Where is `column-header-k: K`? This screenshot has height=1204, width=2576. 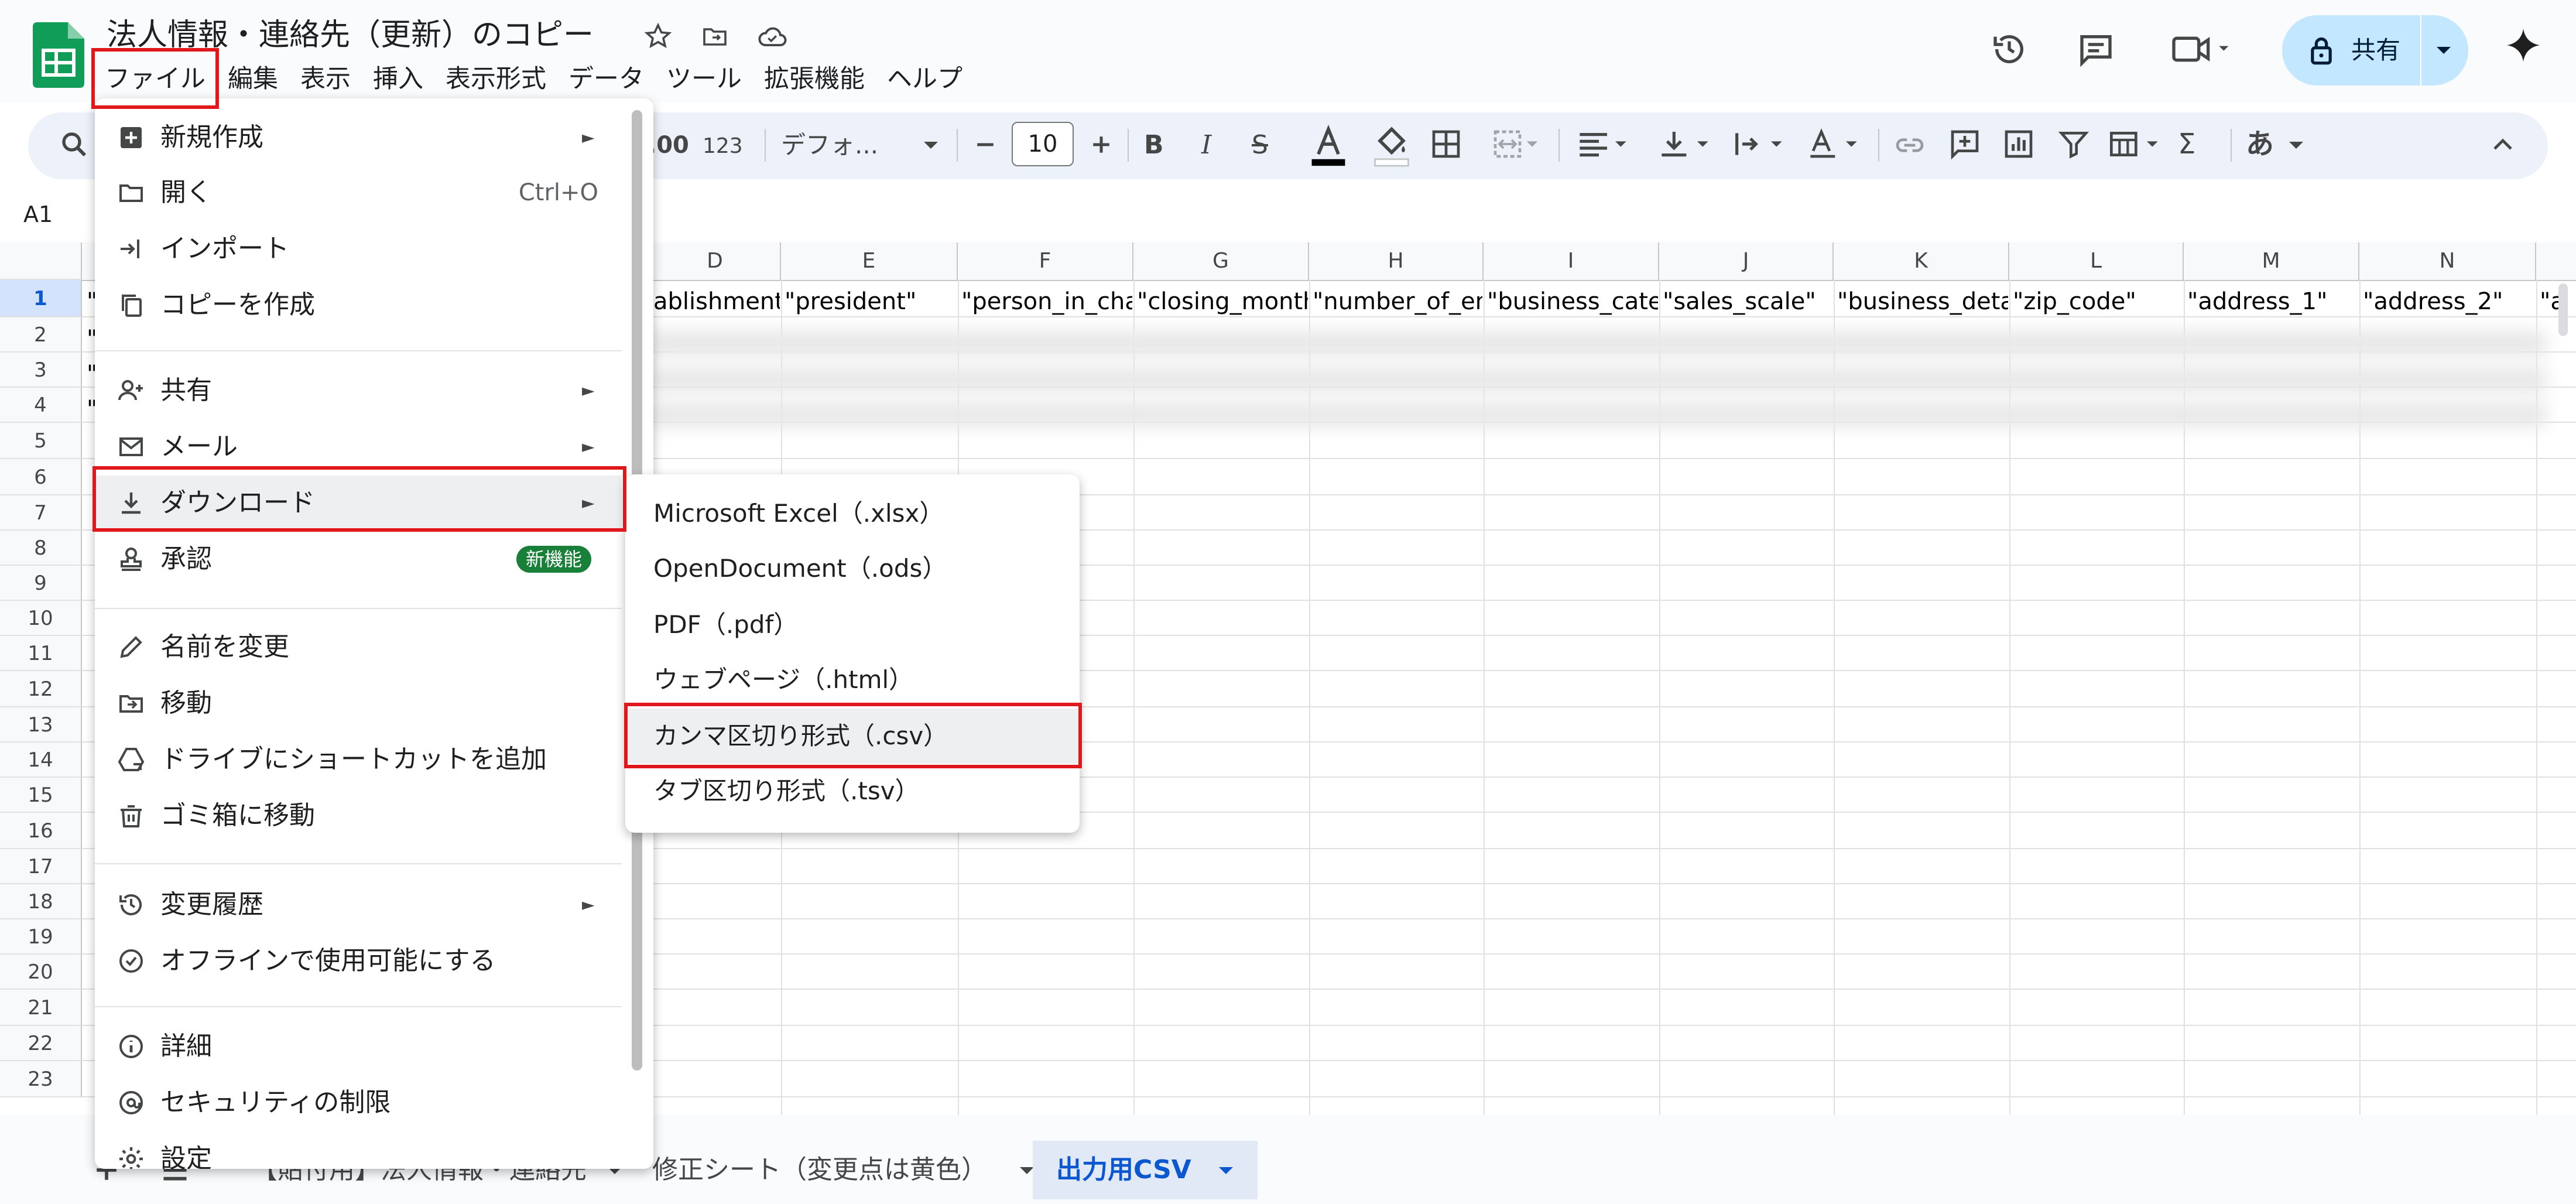 column-header-k: K is located at coordinates (1921, 261).